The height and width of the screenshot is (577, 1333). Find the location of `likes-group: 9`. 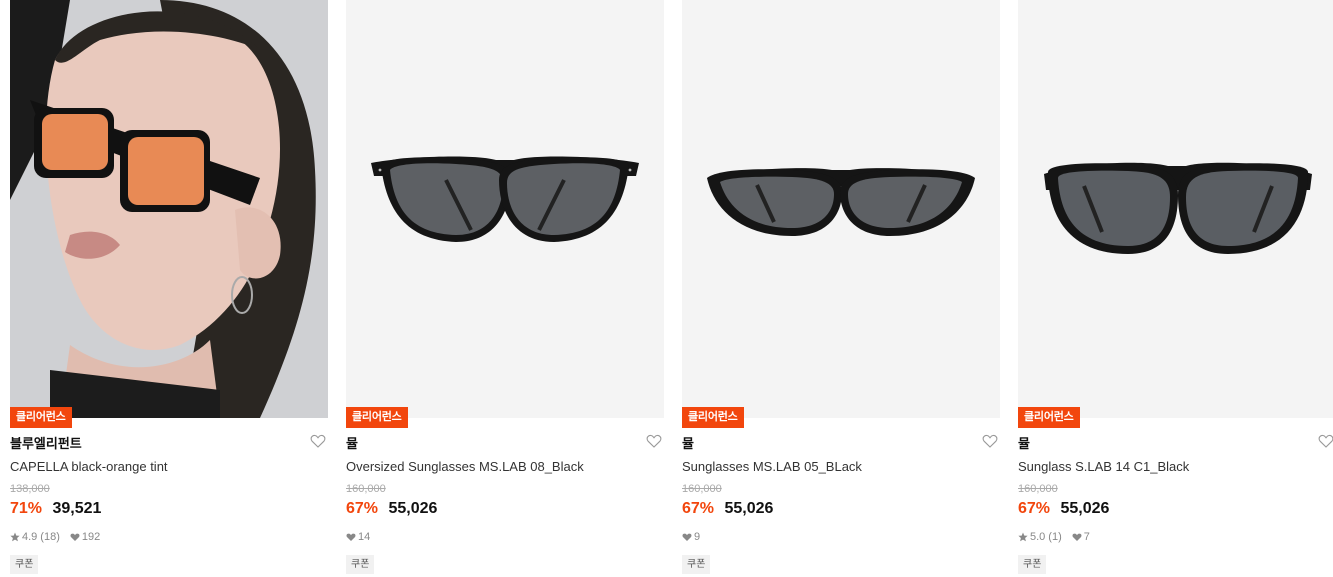

likes-group: 9 is located at coordinates (691, 537).